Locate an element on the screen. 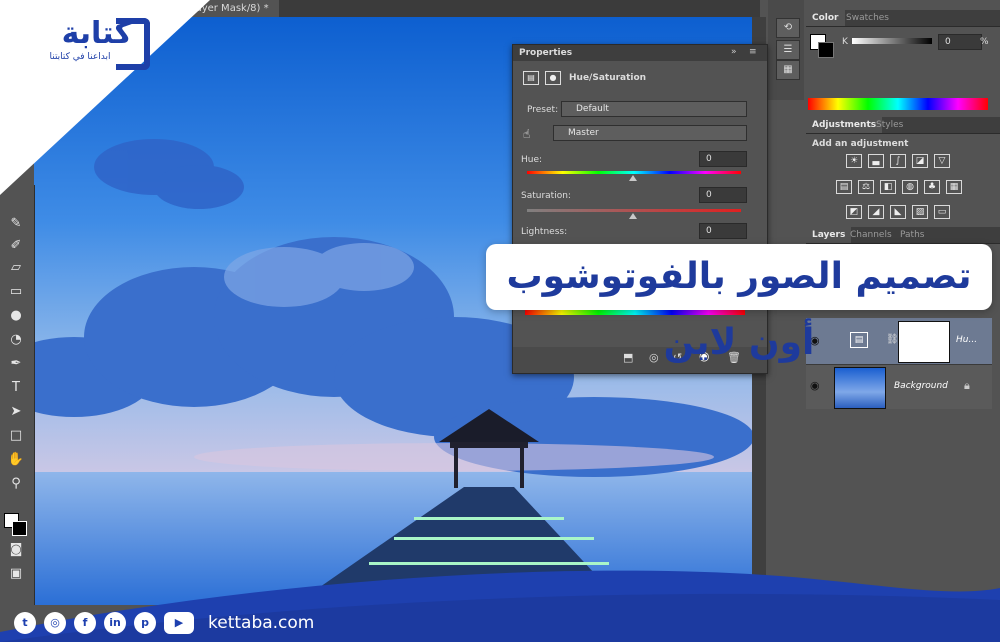 This screenshot has height=642, width=1000. vibrance-icon: ▽ is located at coordinates (942, 161).